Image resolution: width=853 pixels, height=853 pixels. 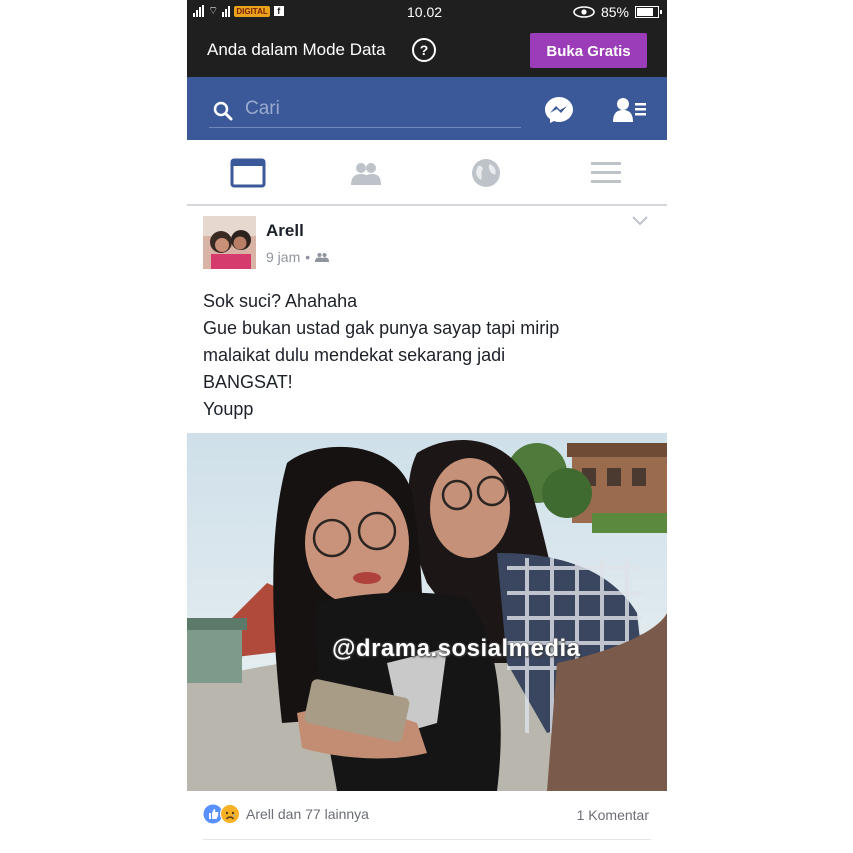 What do you see at coordinates (248, 173) in the screenshot?
I see `tab-news-feed` at bounding box center [248, 173].